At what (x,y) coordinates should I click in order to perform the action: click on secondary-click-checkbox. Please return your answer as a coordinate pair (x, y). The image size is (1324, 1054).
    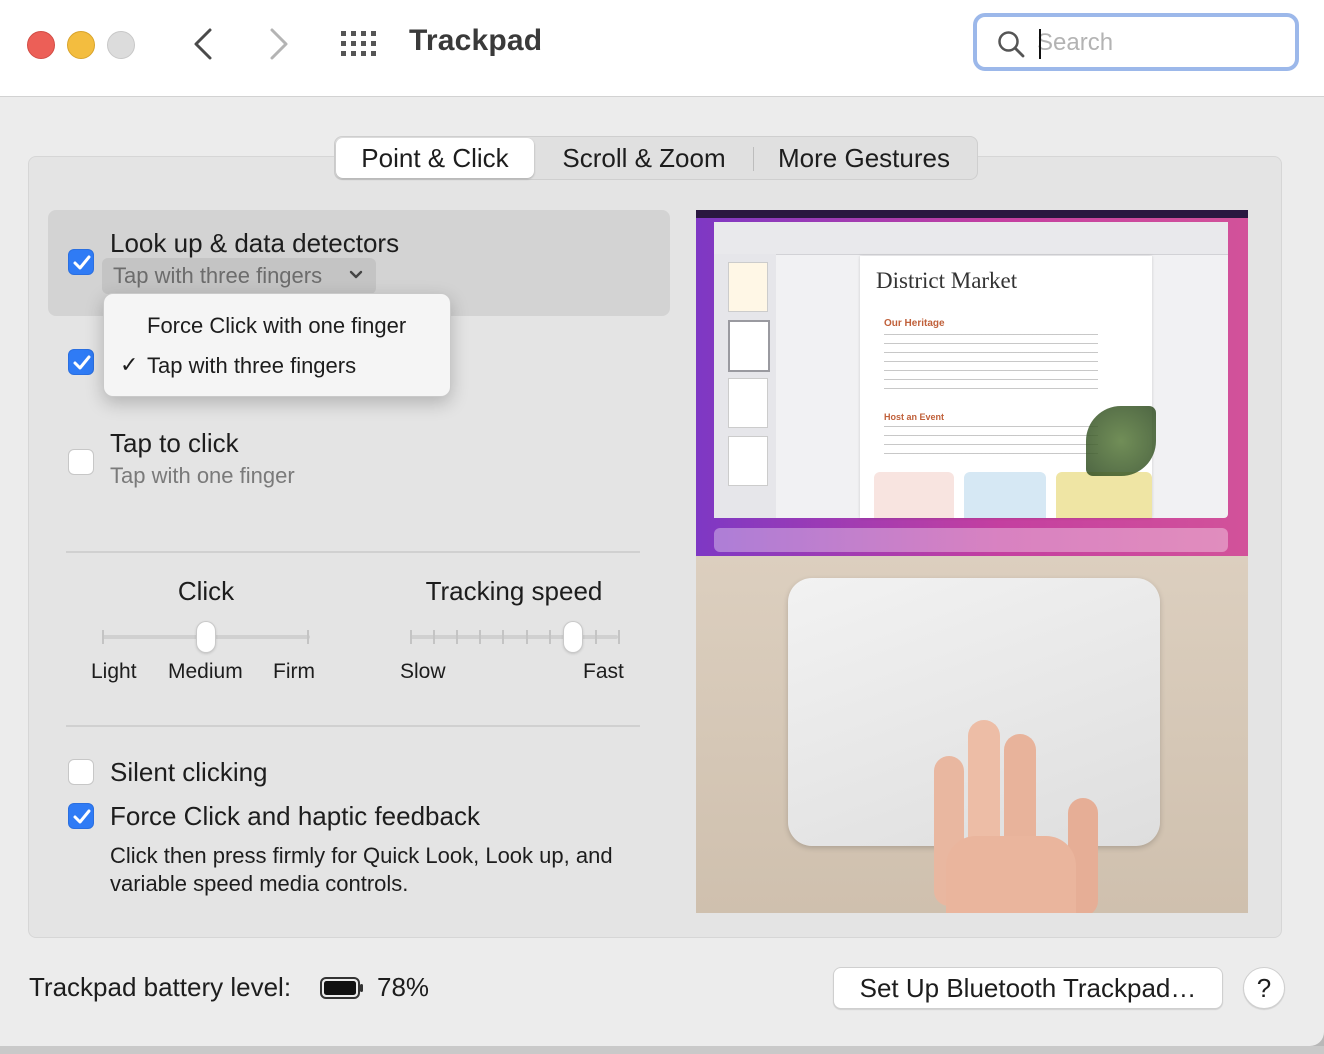
    Looking at the image, I should click on (81, 362).